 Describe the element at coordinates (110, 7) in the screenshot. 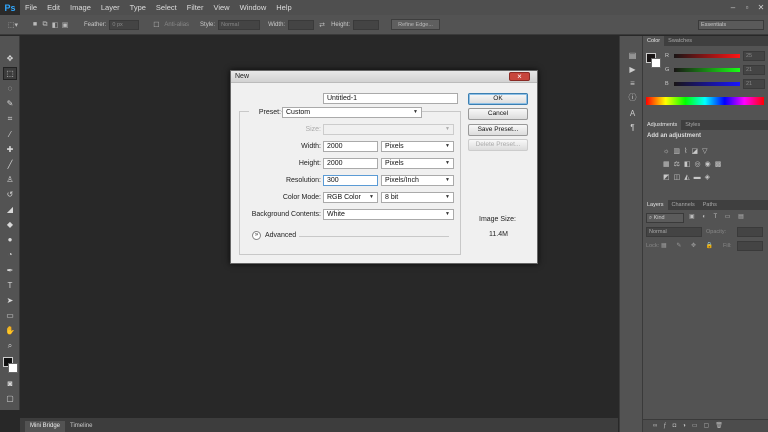

I see `menu-layer: Layer` at that location.